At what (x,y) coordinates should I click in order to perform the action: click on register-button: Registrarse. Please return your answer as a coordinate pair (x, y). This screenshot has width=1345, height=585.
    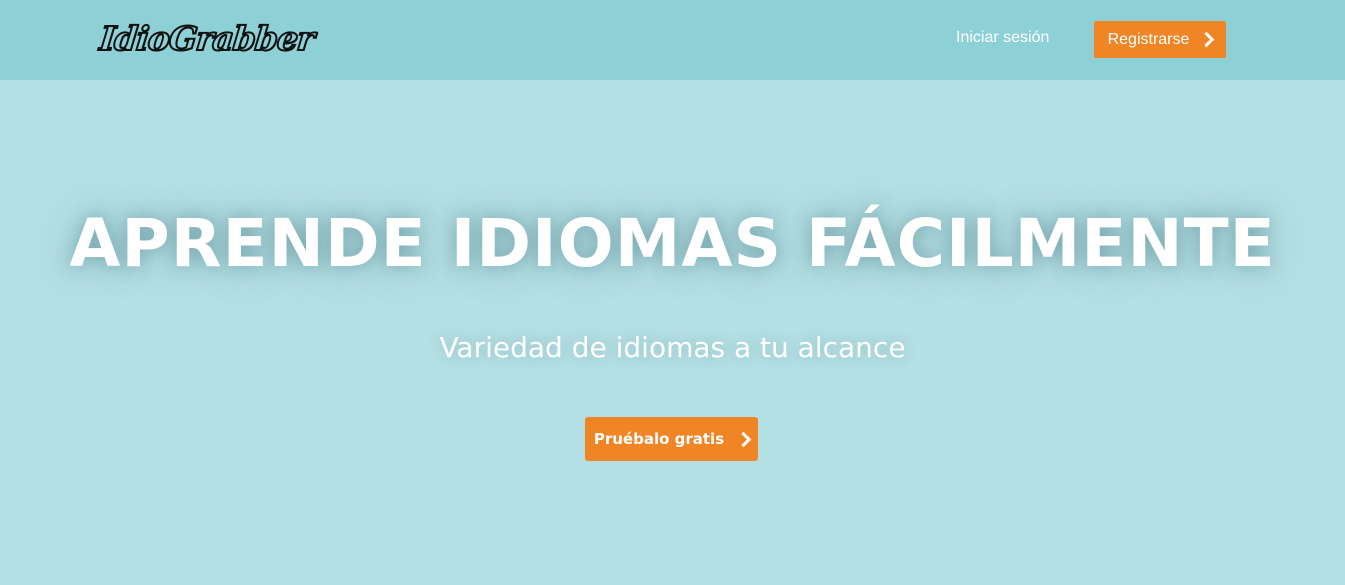
    Looking at the image, I should click on (1160, 39).